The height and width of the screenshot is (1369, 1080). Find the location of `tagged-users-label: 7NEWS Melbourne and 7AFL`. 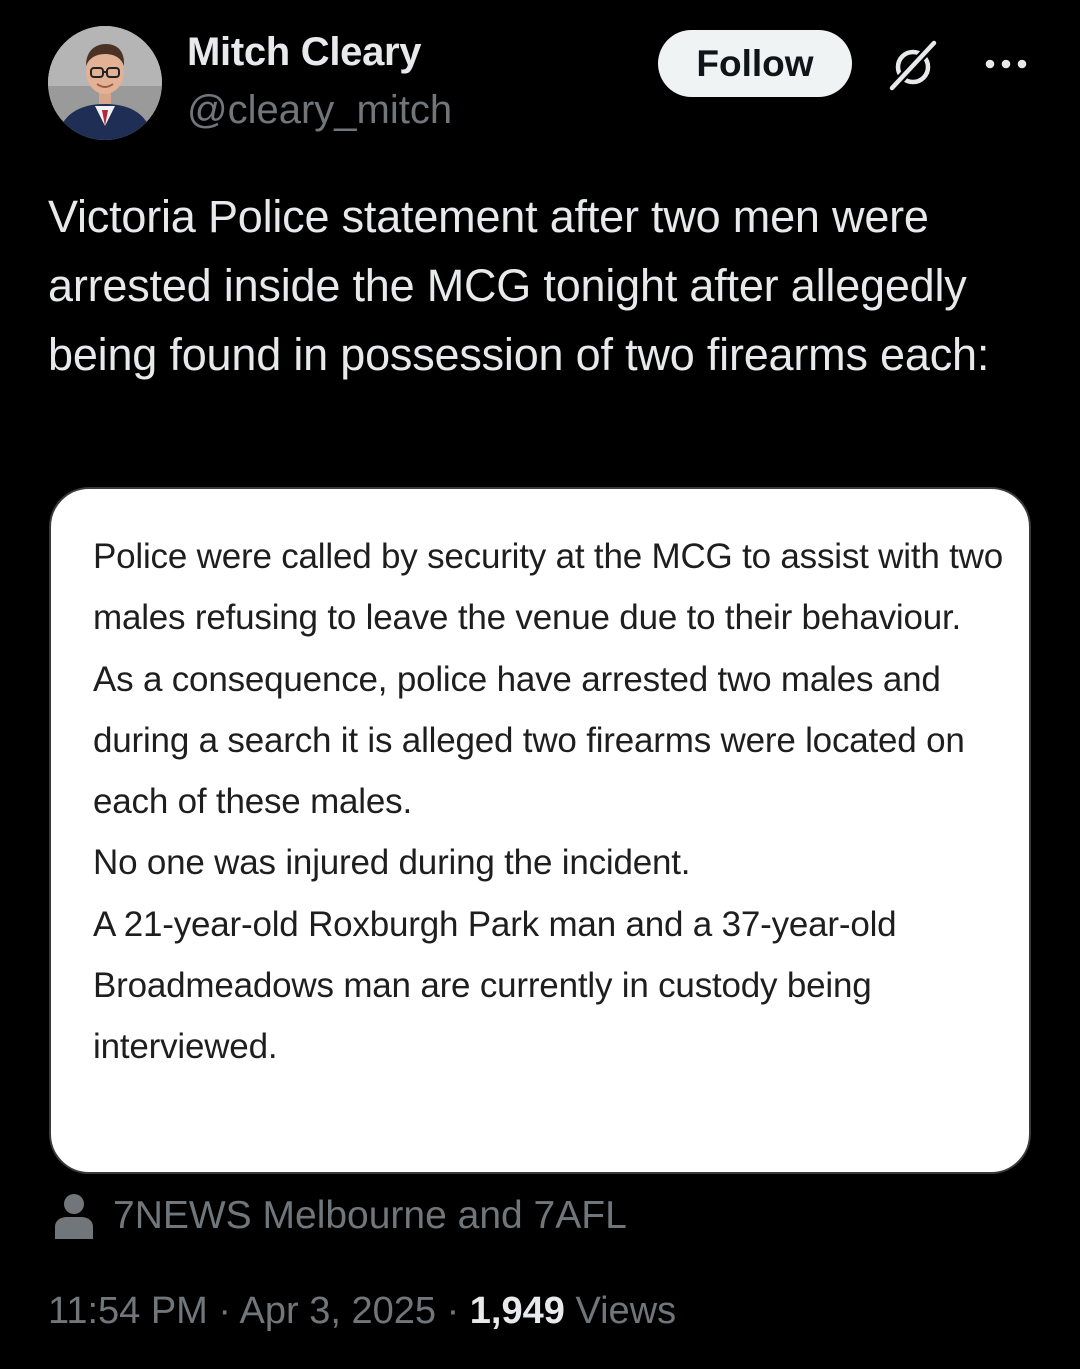

tagged-users-label: 7NEWS Melbourne and 7AFL is located at coordinates (370, 1215).